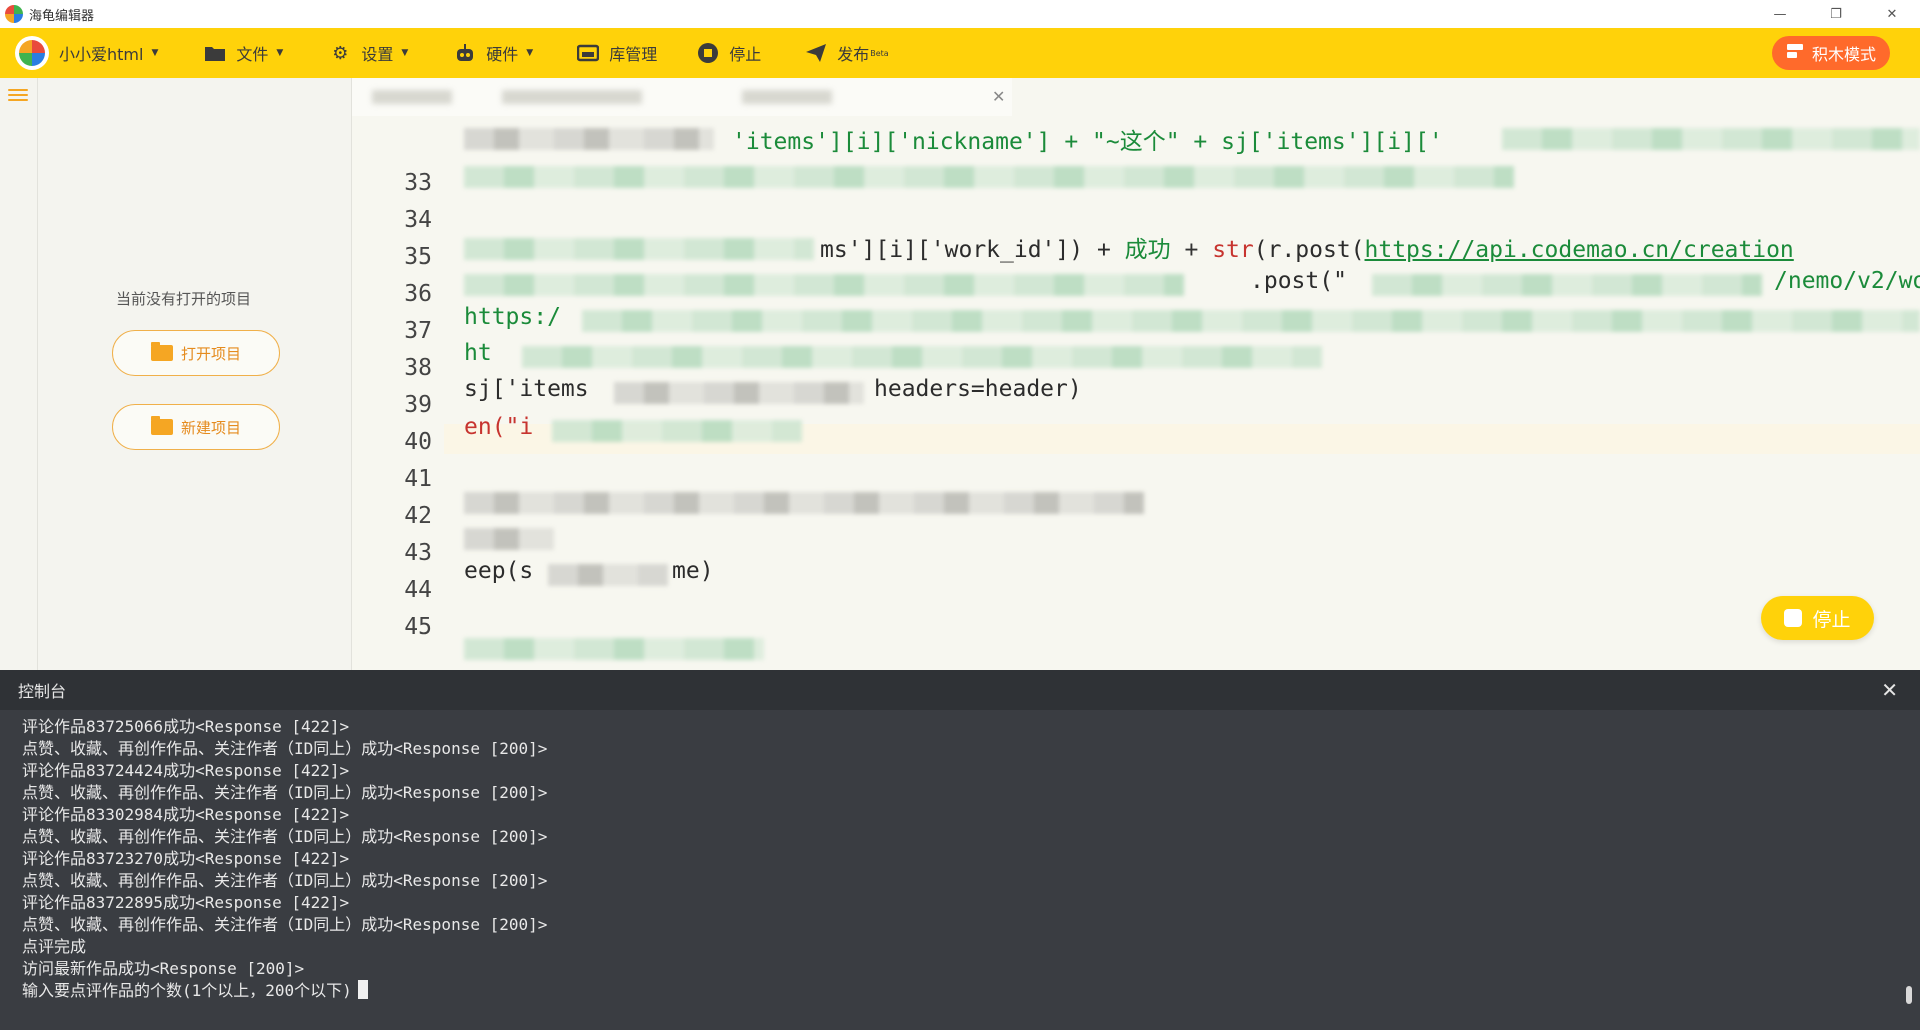 The width and height of the screenshot is (1920, 1030). I want to click on code-token: ht, so click(478, 353).